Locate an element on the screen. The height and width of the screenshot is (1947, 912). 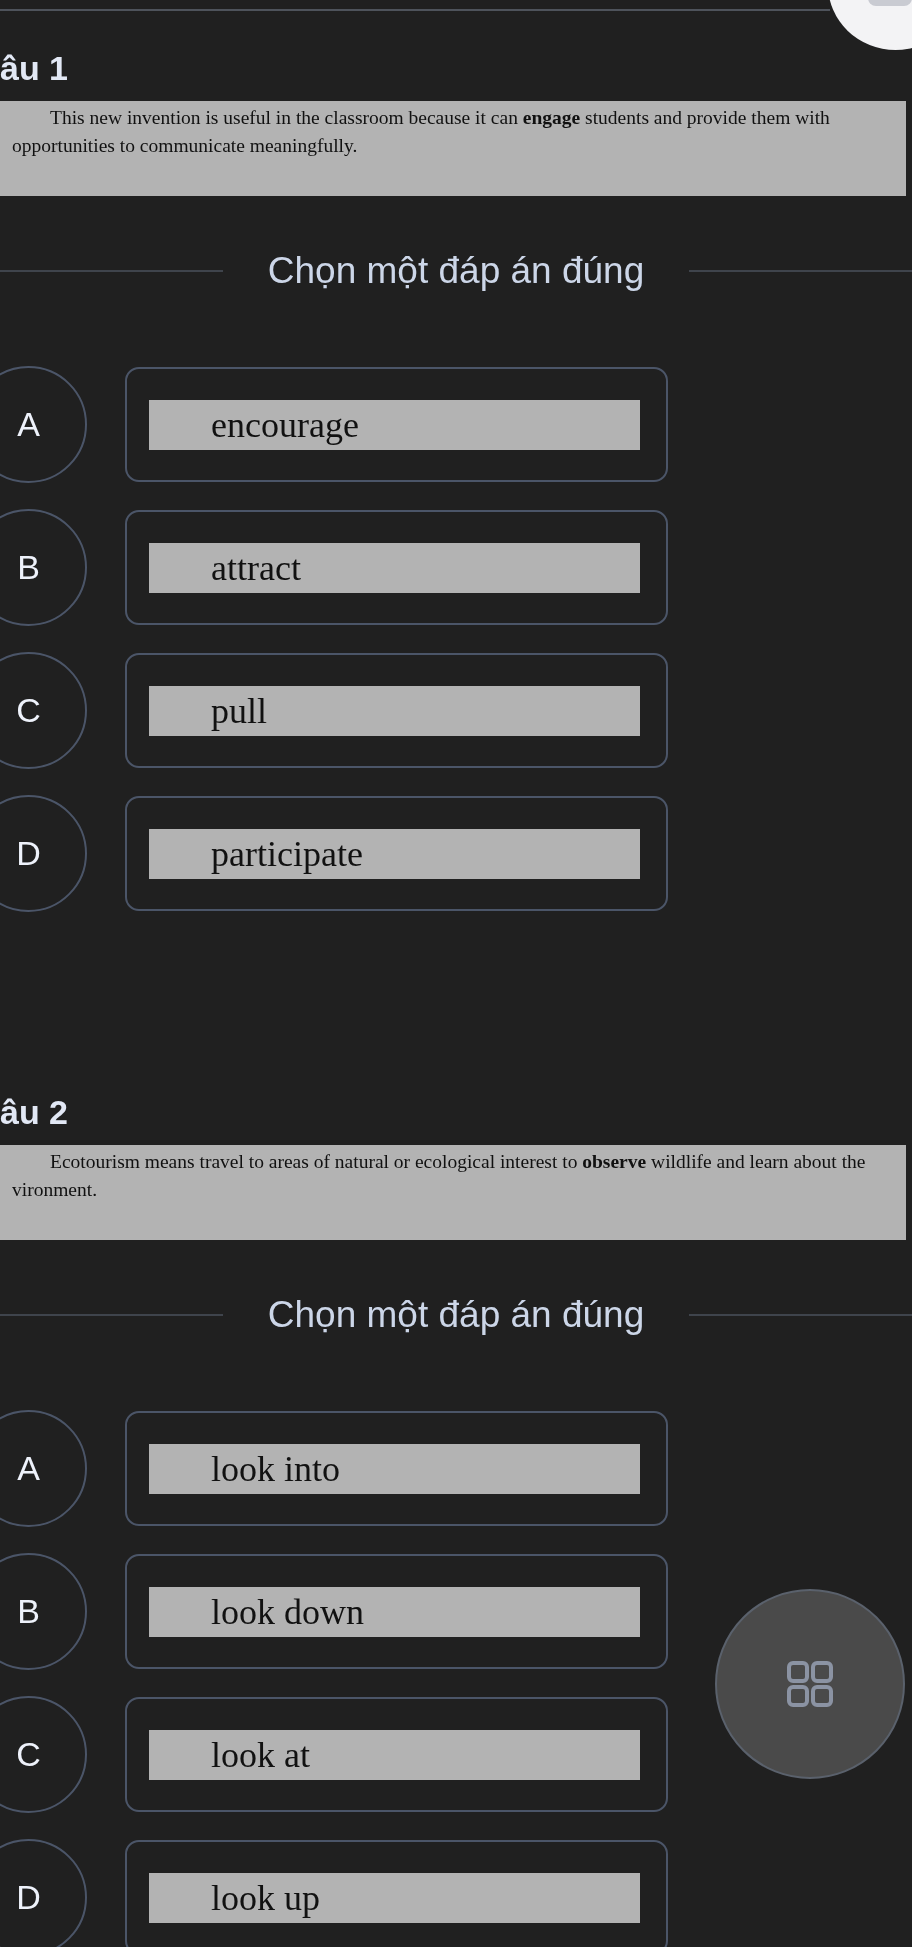
question-heading: âu 2 is located at coordinates (34, 1112).